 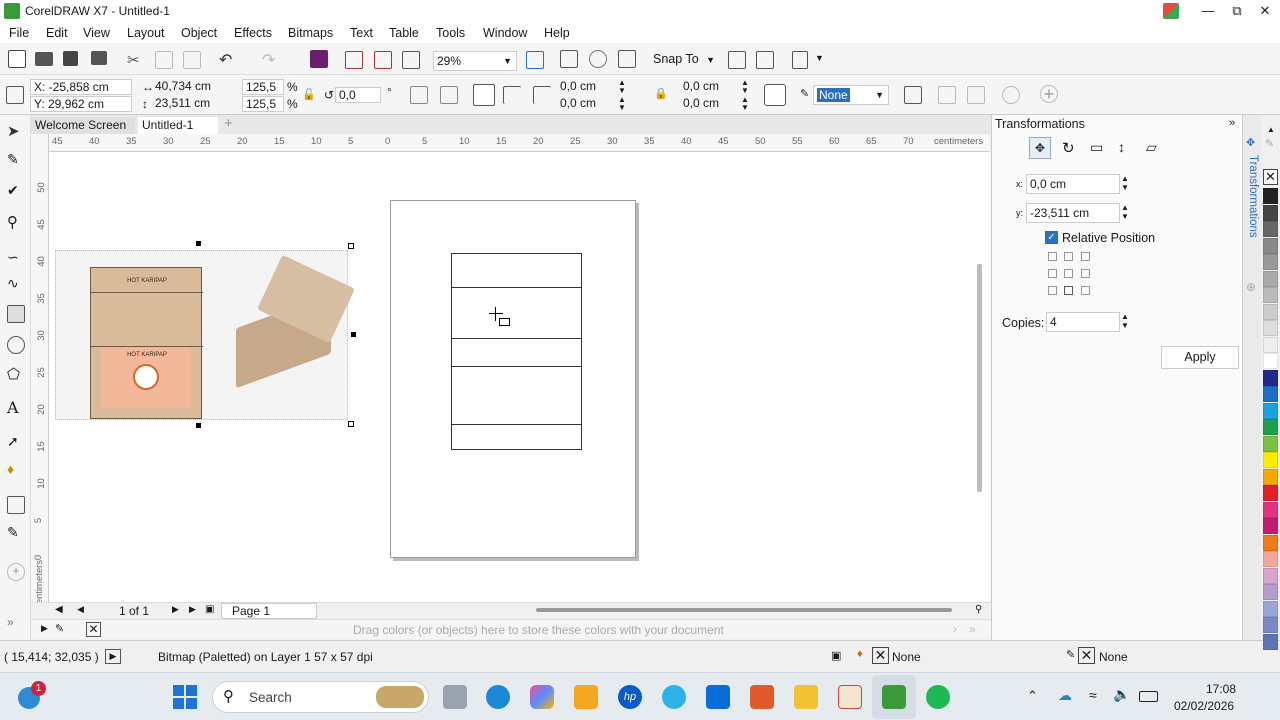 I want to click on menu-table: Table, so click(x=404, y=33).